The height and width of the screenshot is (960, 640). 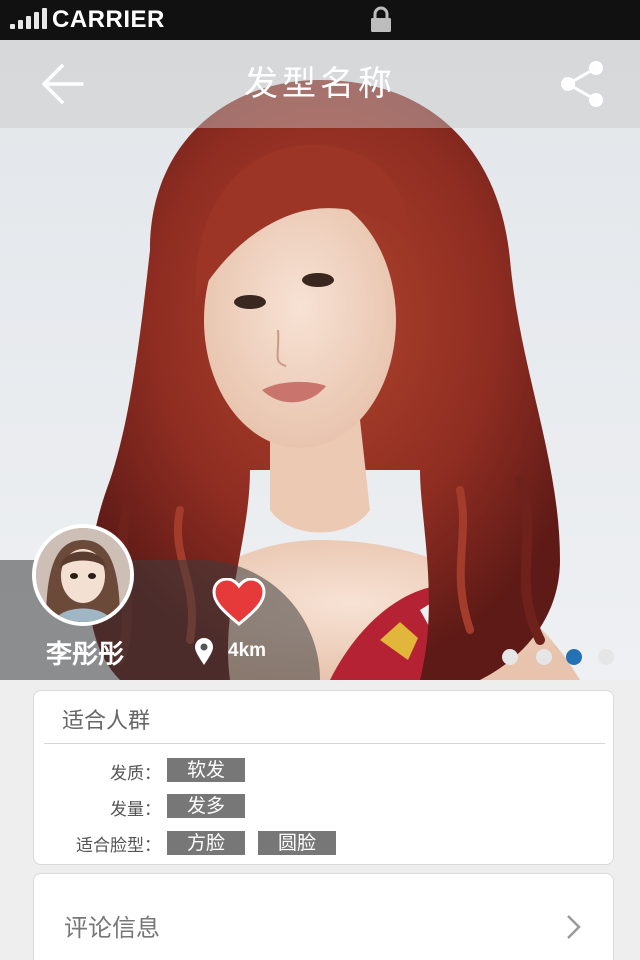 I want to click on face-shape-label: 适合脸型：, so click(x=118, y=846).